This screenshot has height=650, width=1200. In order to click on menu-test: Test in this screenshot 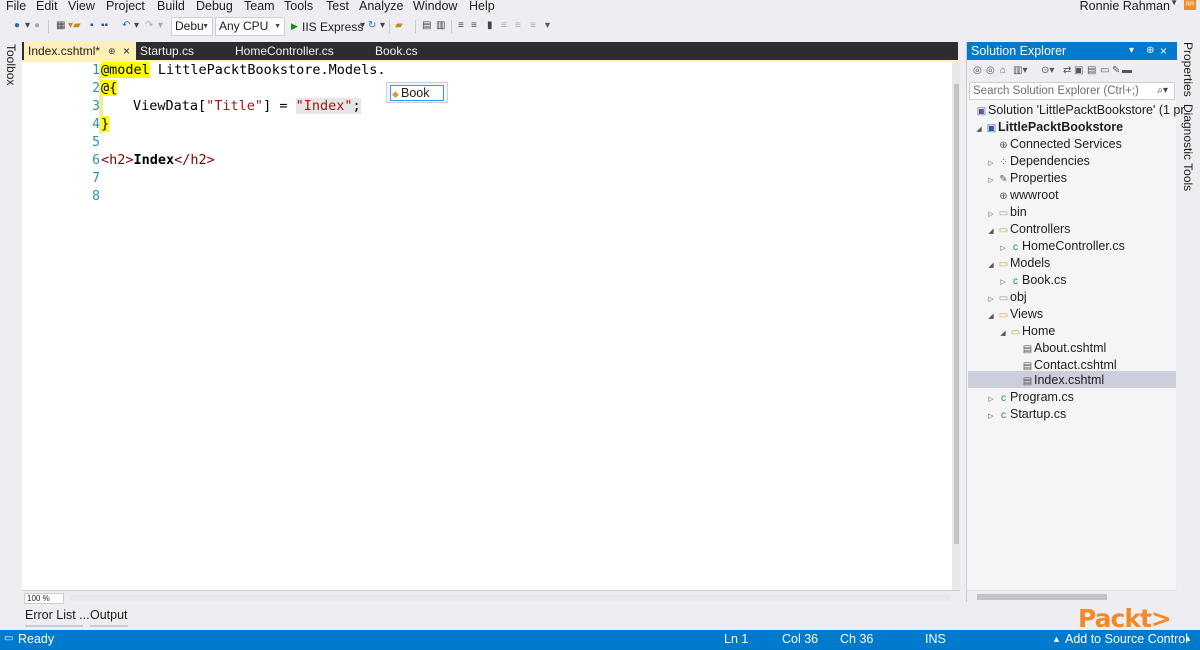, I will do `click(337, 6)`.